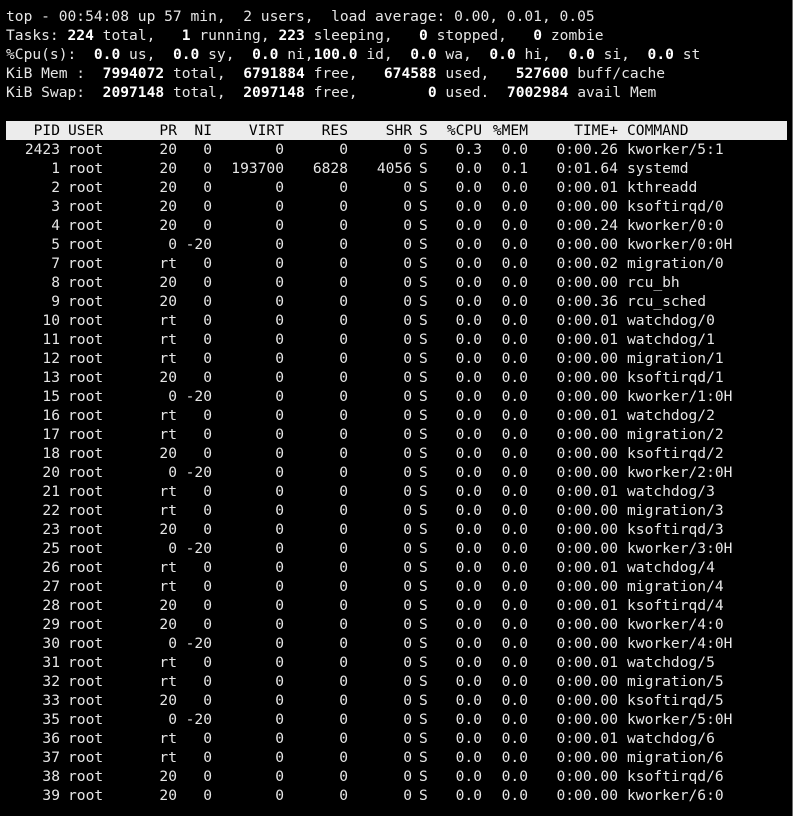 This screenshot has width=793, height=816. I want to click on process-cell-command: watchdog/3, so click(671, 491).